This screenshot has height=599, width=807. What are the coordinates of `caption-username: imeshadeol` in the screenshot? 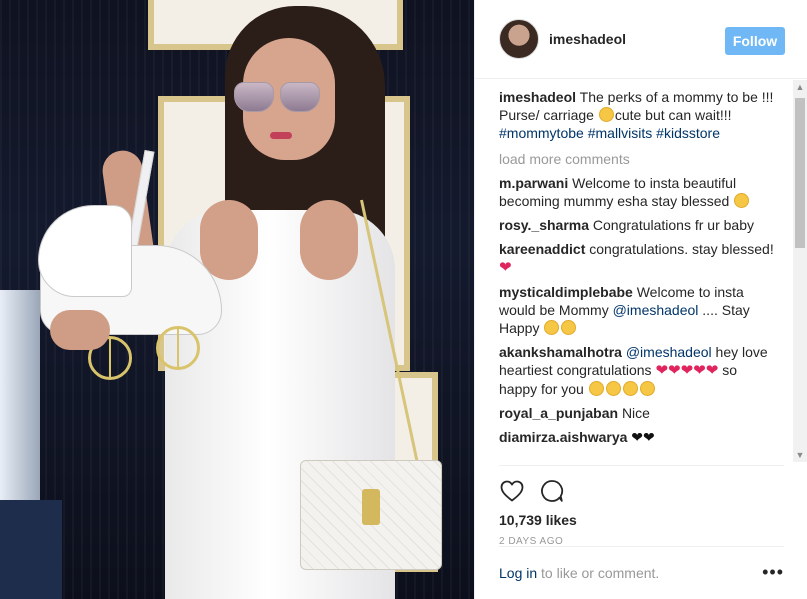 It's located at (537, 97).